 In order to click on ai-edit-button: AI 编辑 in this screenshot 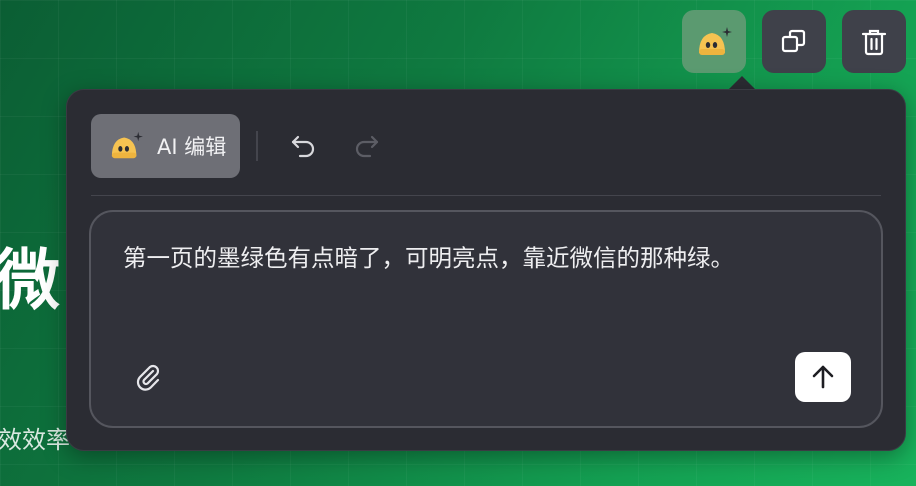, I will do `click(166, 146)`.